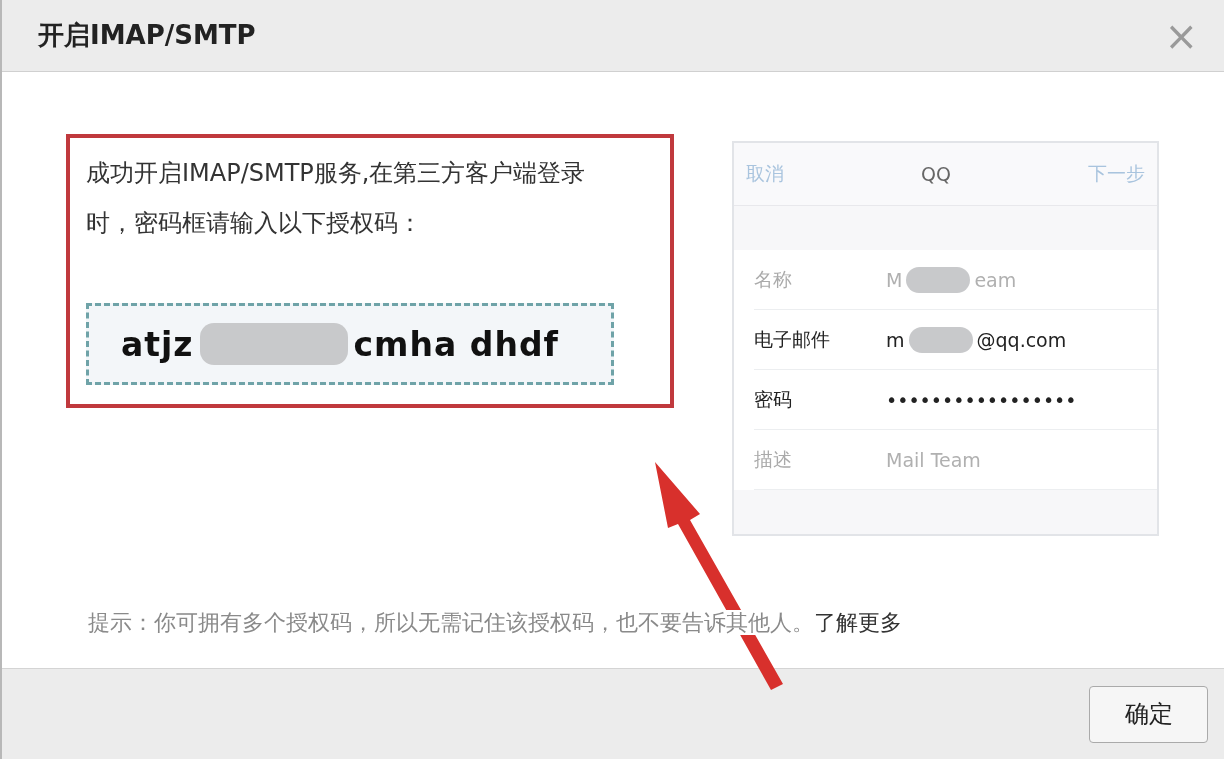 This screenshot has width=1224, height=759. Describe the element at coordinates (773, 279) in the screenshot. I see `field-label: 名称` at that location.